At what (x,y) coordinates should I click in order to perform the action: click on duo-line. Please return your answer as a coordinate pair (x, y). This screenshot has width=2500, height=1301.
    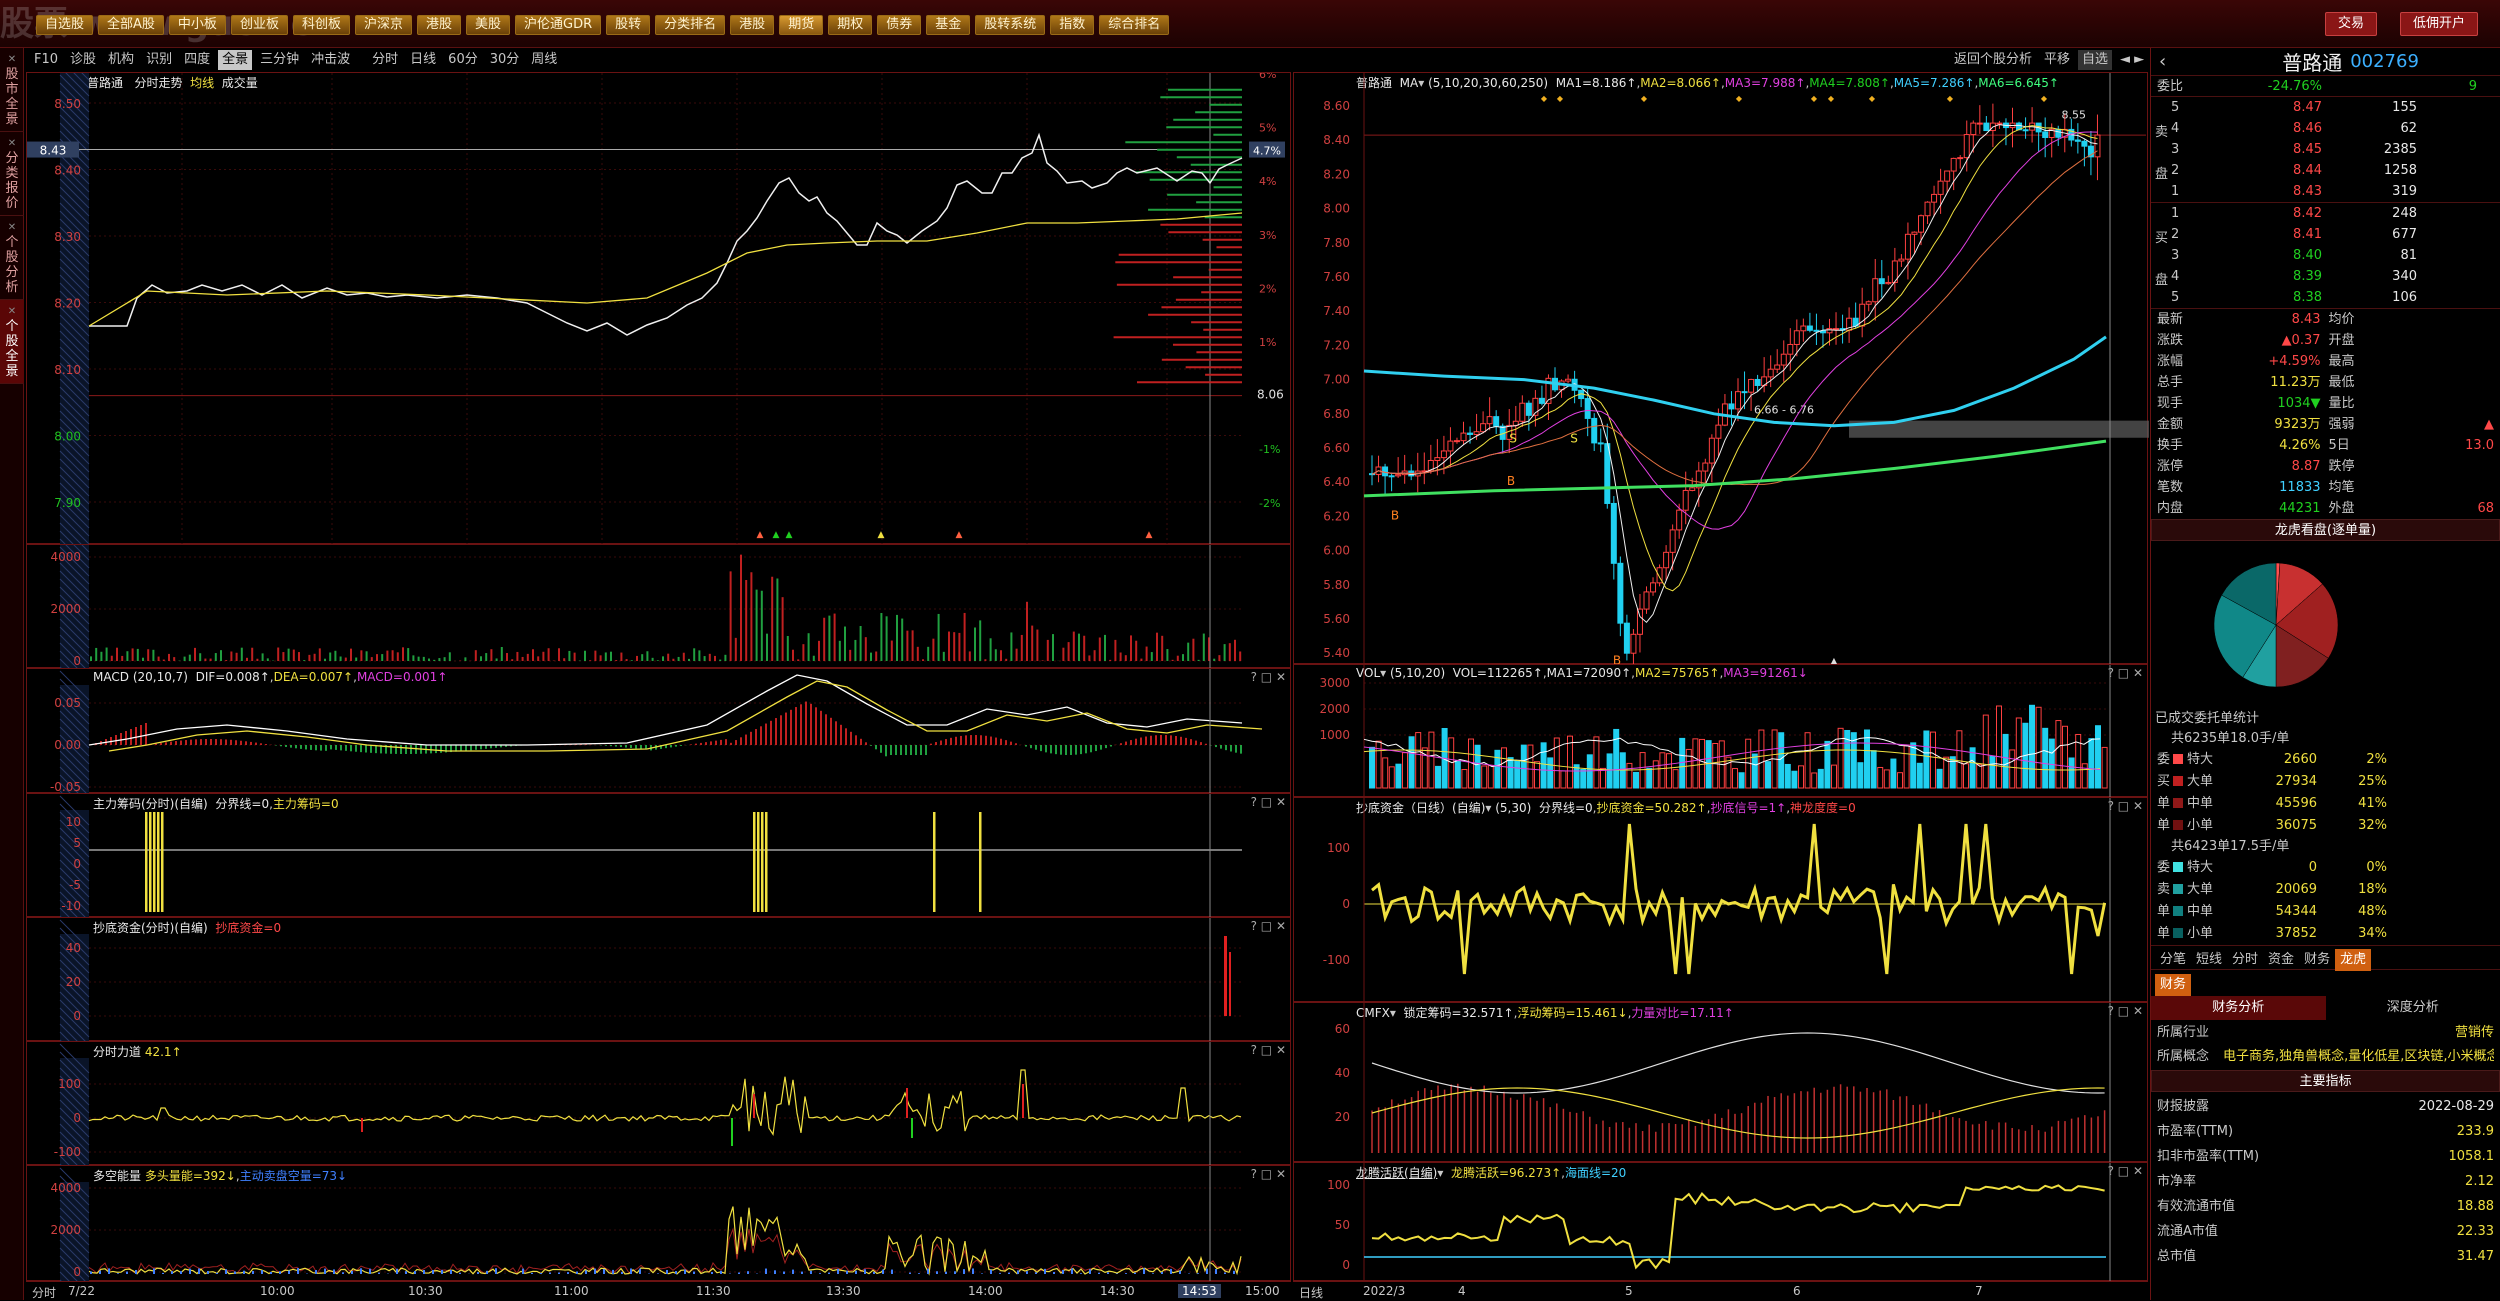
    Looking at the image, I should click on (665, 1240).